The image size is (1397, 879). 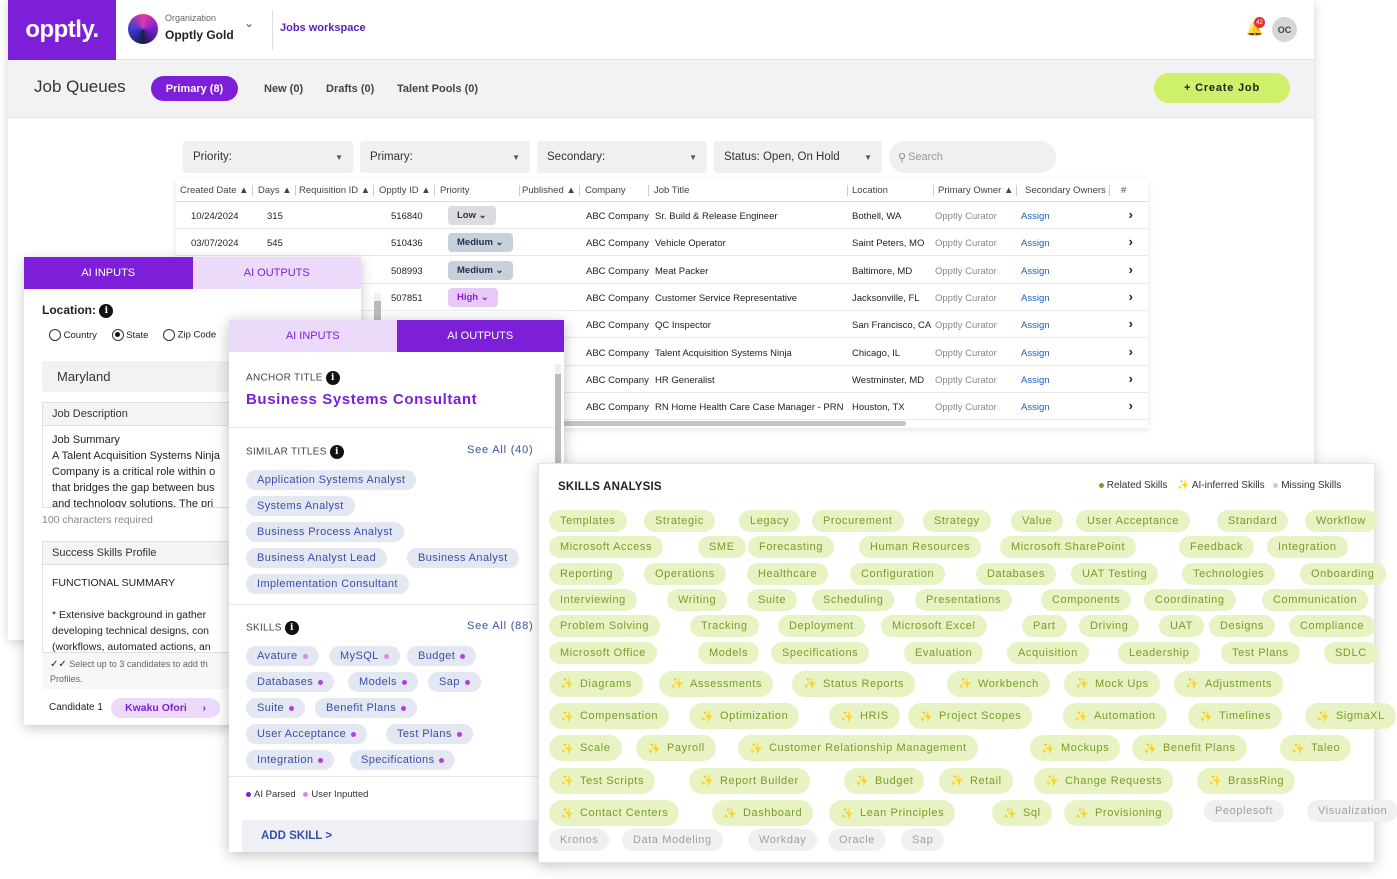 I want to click on tab-ai-inputs: AI INPUTS, so click(x=108, y=273).